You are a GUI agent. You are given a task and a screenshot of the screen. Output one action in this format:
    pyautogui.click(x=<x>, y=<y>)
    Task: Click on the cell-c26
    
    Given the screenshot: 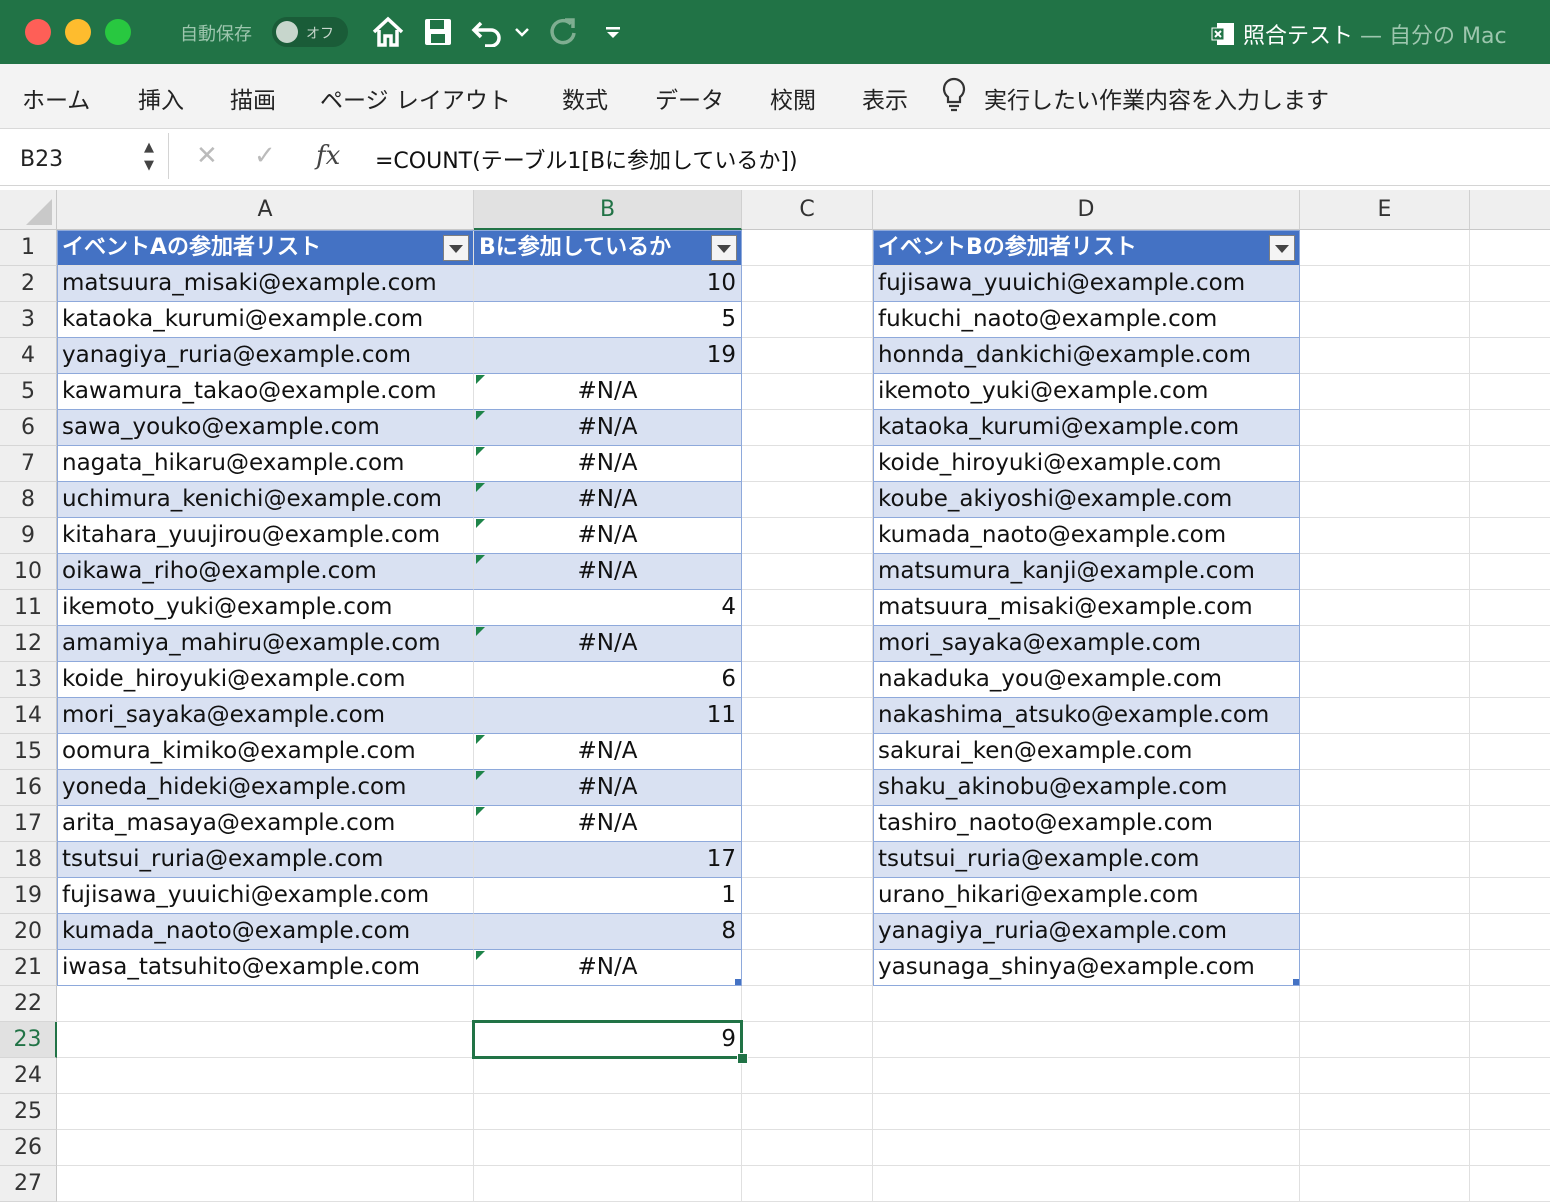 What is the action you would take?
    pyautogui.click(x=807, y=1148)
    